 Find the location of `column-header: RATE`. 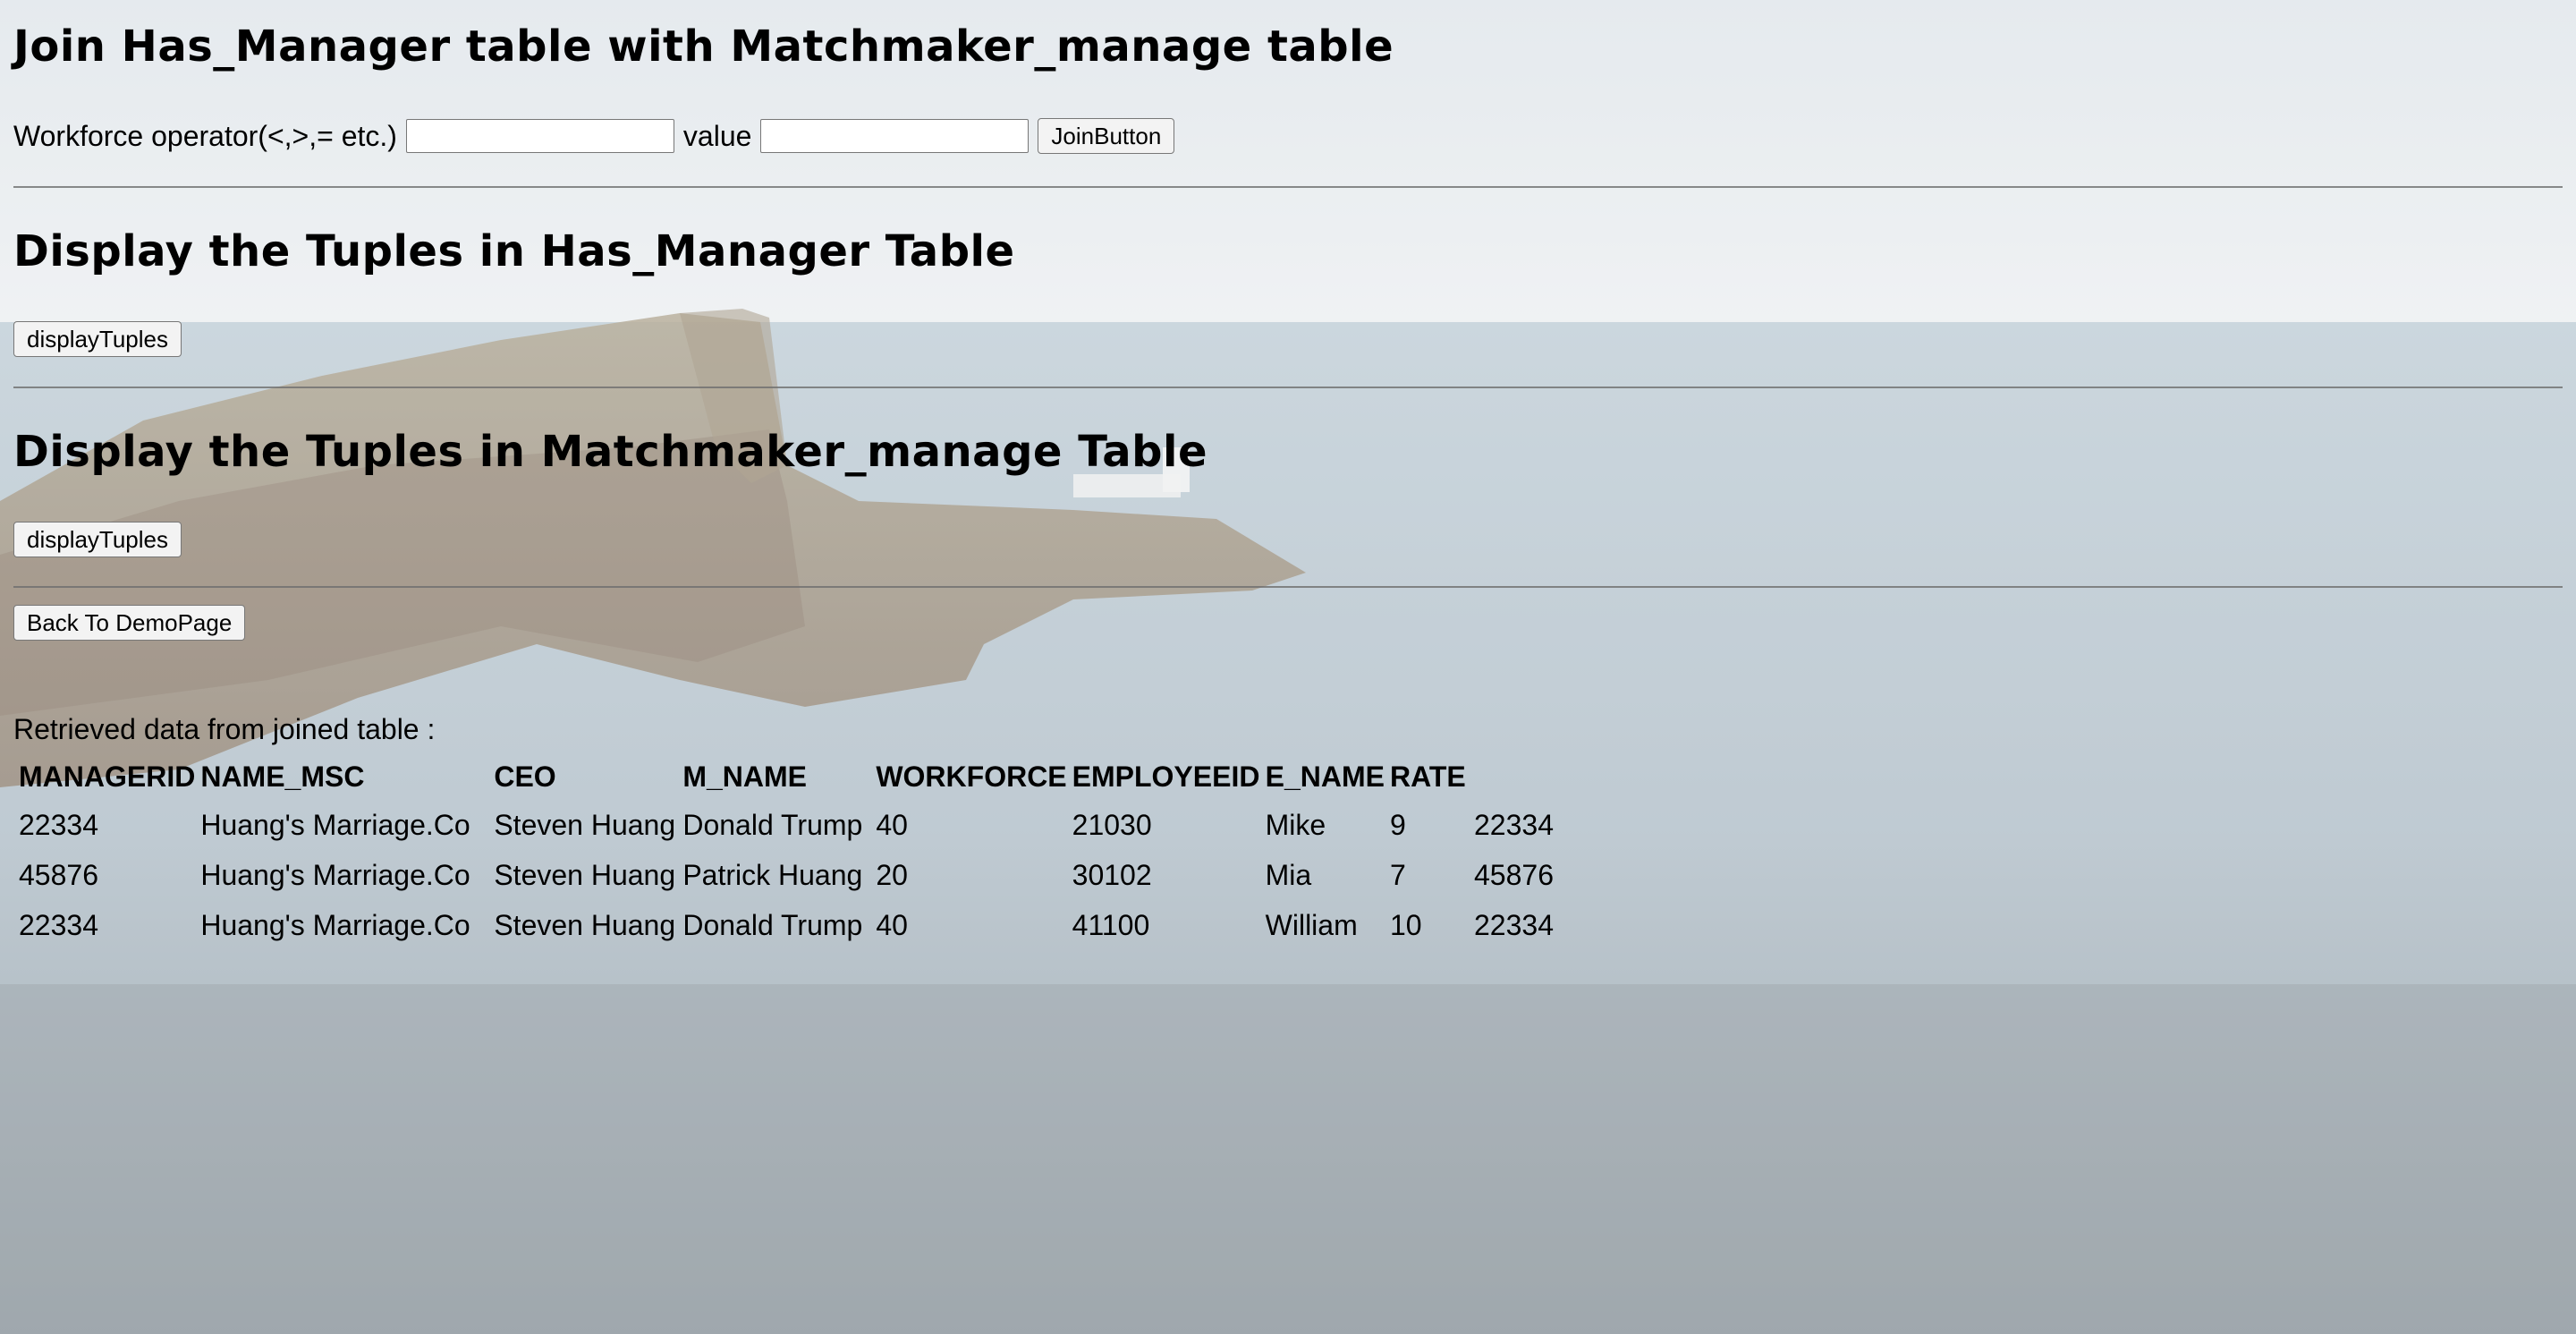

column-header: RATE is located at coordinates (1428, 776).